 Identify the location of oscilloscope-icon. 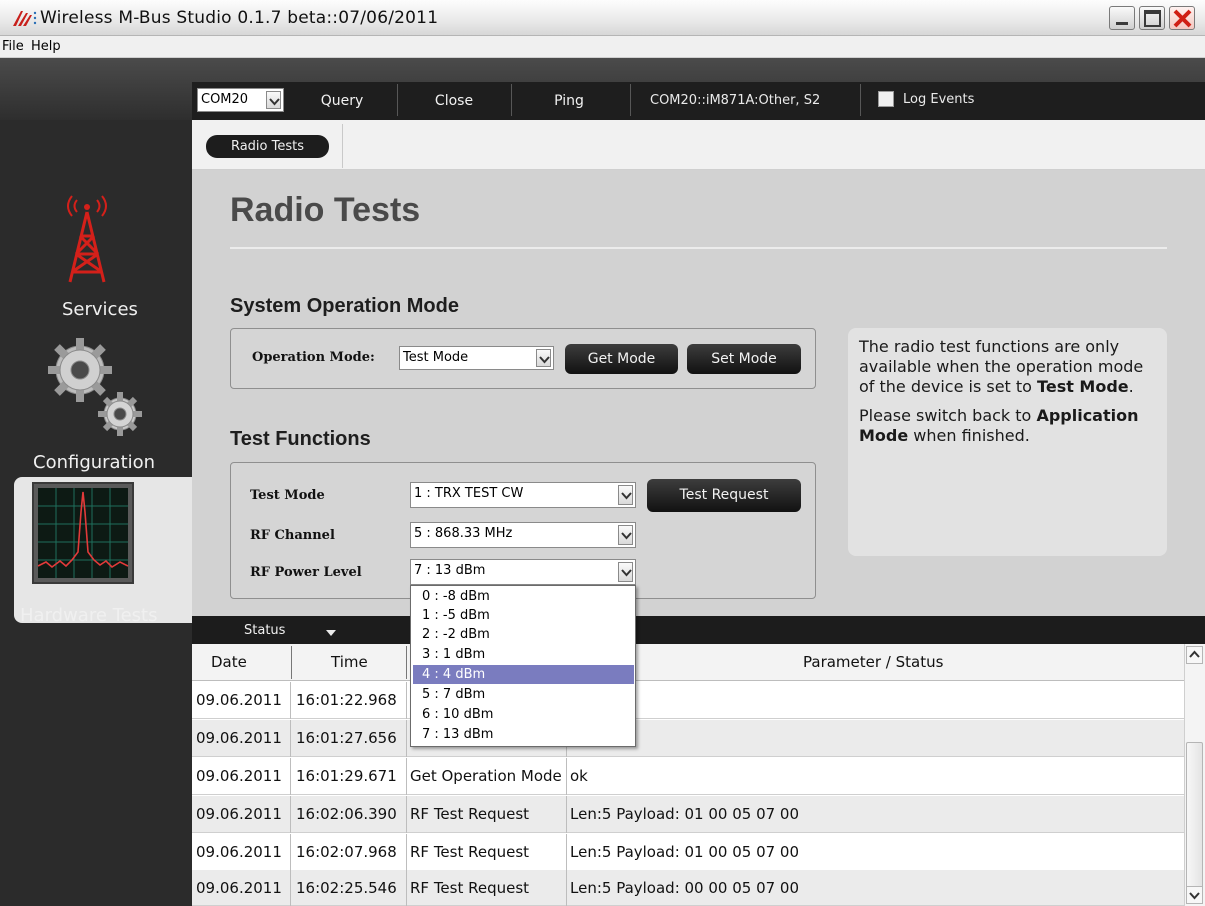
(83, 533).